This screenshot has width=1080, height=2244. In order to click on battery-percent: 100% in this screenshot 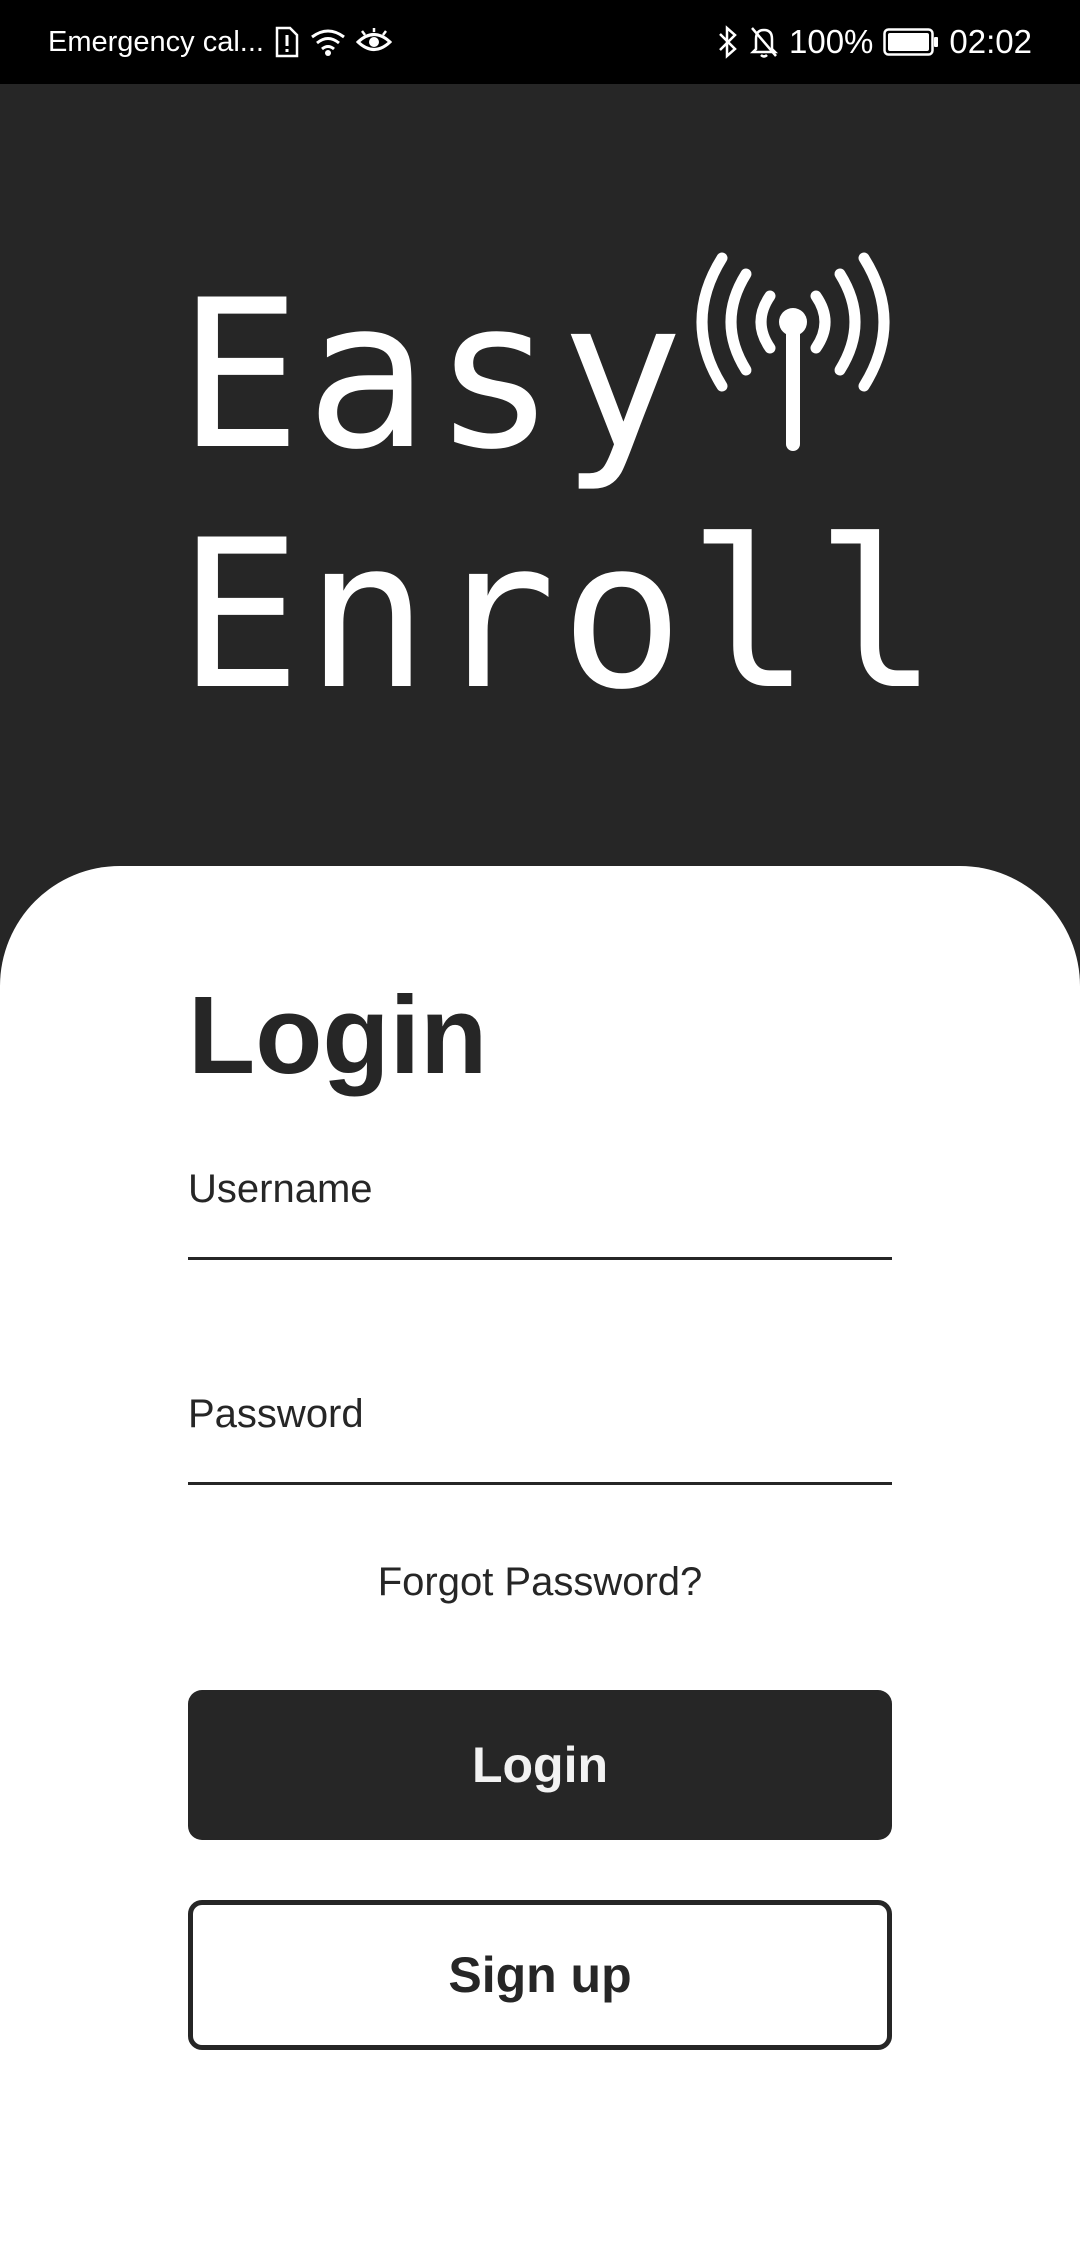, I will do `click(831, 41)`.